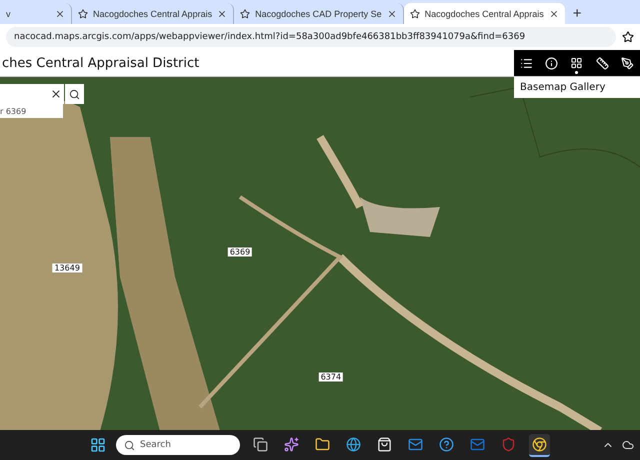  I want to click on search-suggestion: r 6369, so click(31, 111).